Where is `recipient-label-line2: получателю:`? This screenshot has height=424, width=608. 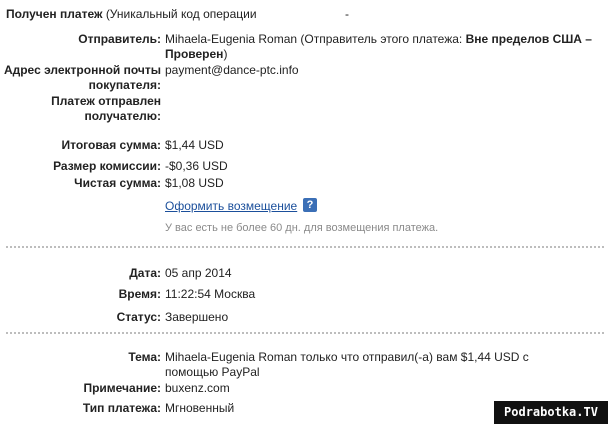 recipient-label-line2: получателю: is located at coordinates (122, 116).